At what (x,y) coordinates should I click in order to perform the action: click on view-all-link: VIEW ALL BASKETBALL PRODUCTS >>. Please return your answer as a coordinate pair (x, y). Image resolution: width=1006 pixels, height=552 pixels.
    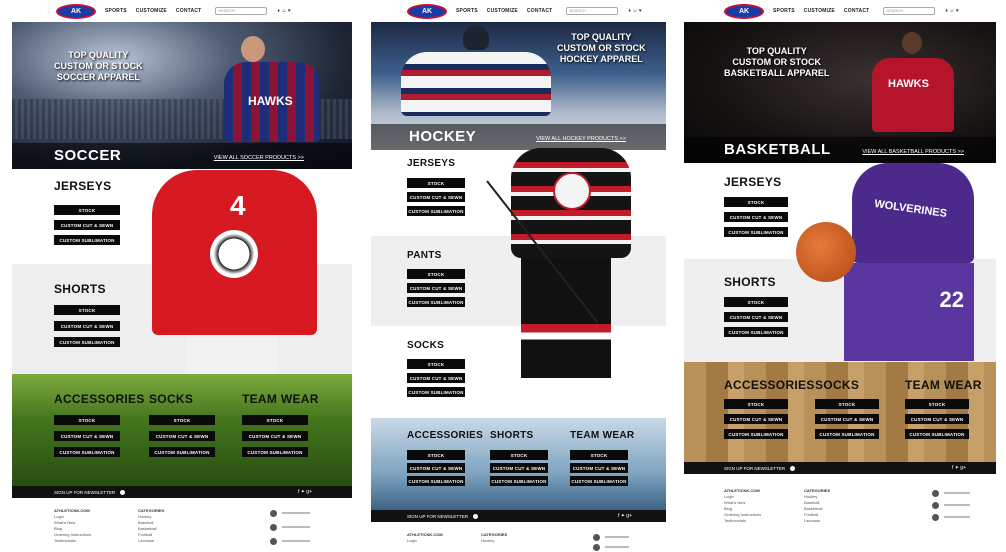
    Looking at the image, I should click on (913, 152).